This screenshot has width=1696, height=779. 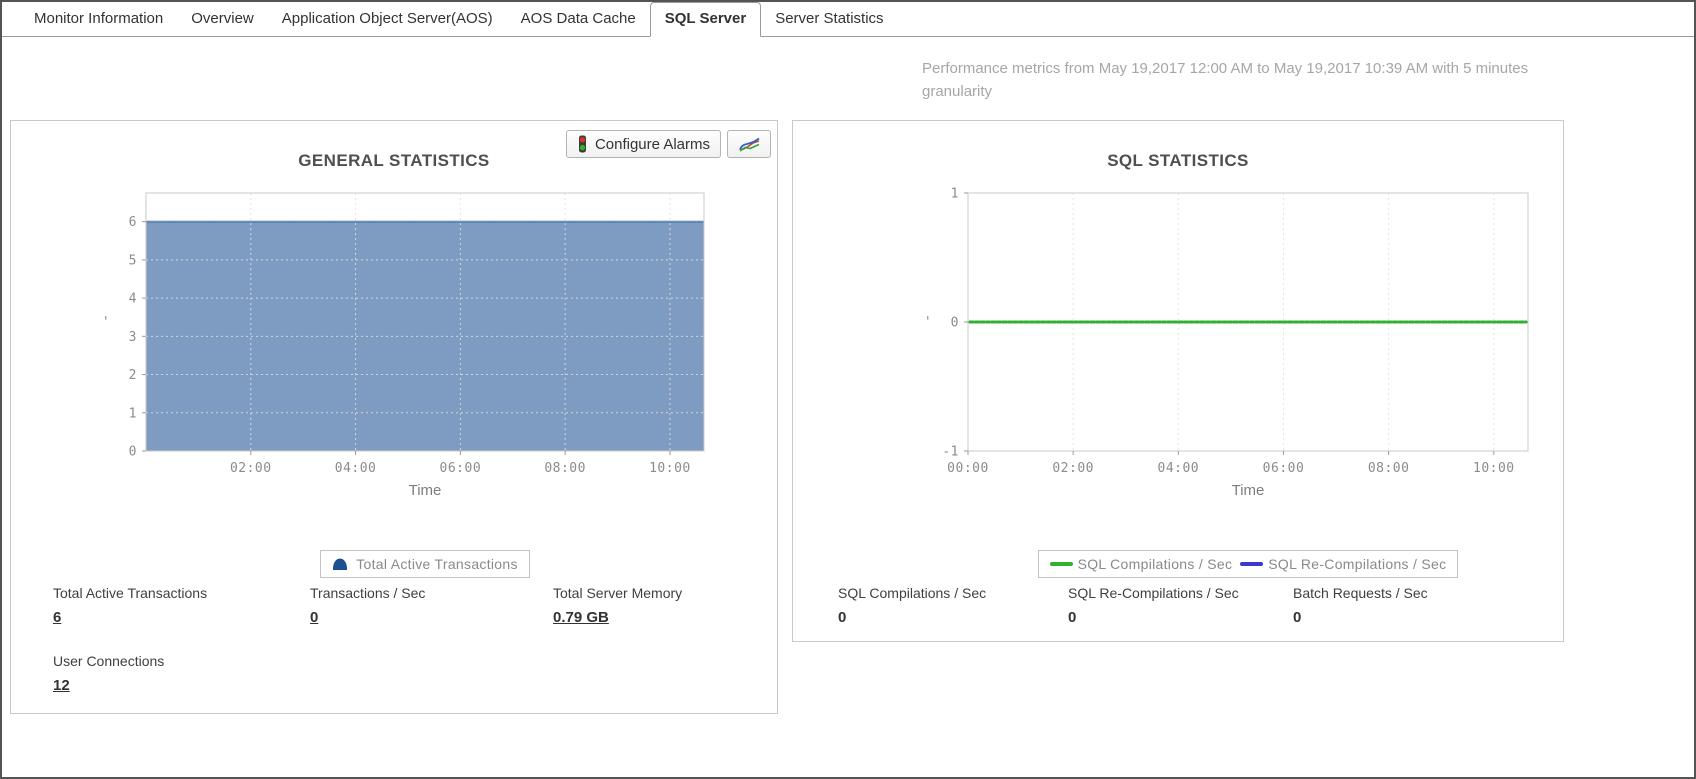 I want to click on legend-entry-sql-recompilations: SQL Re-Compilations / Sec, so click(x=1343, y=564).